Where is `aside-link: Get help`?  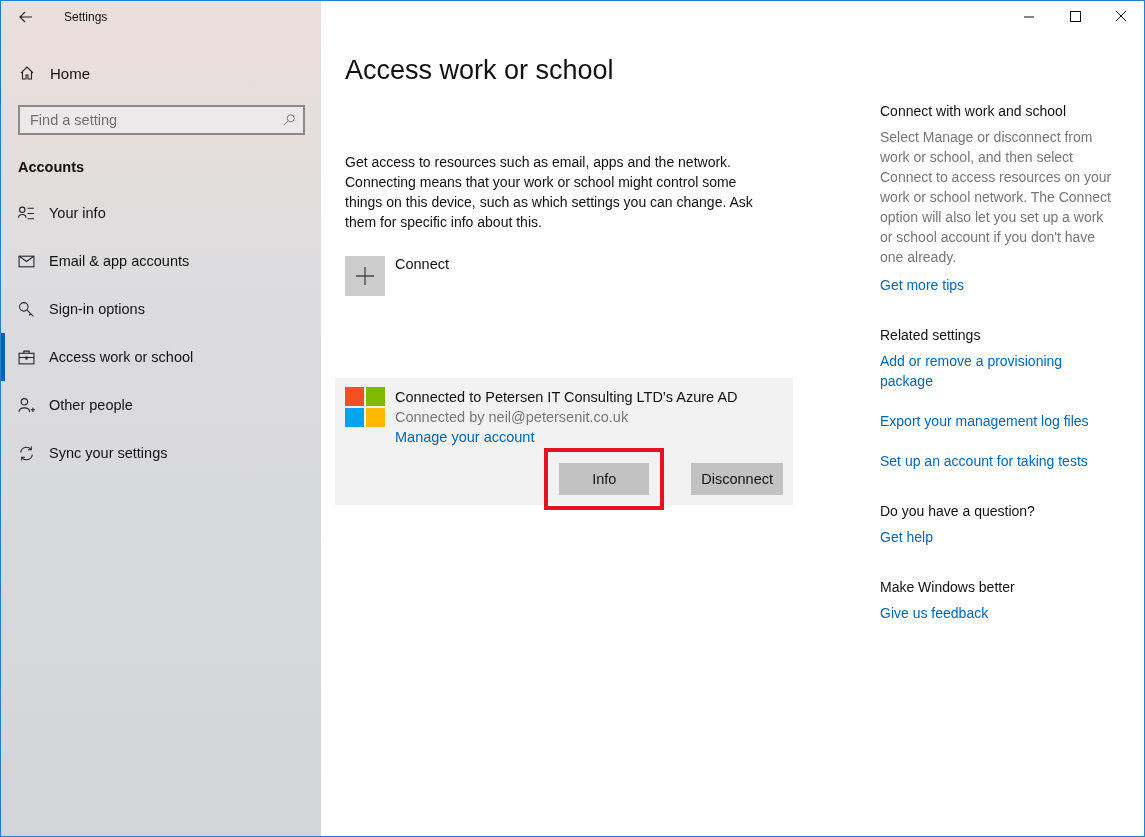
aside-link: Get help is located at coordinates (996, 537).